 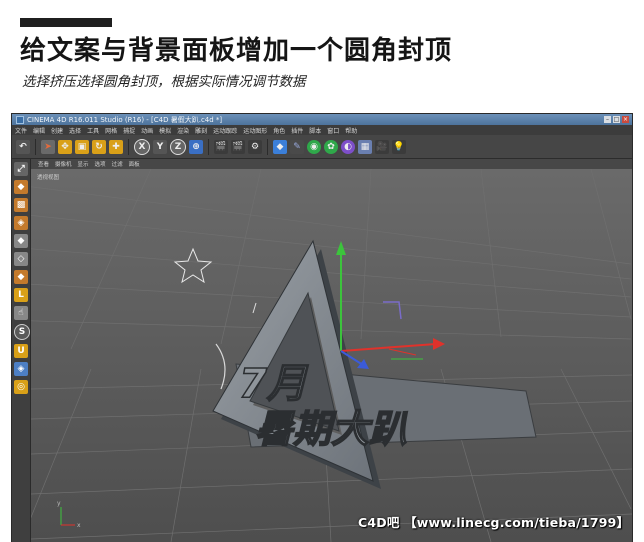 What do you see at coordinates (100, 164) in the screenshot?
I see `viewport-menu-options: 选项` at bounding box center [100, 164].